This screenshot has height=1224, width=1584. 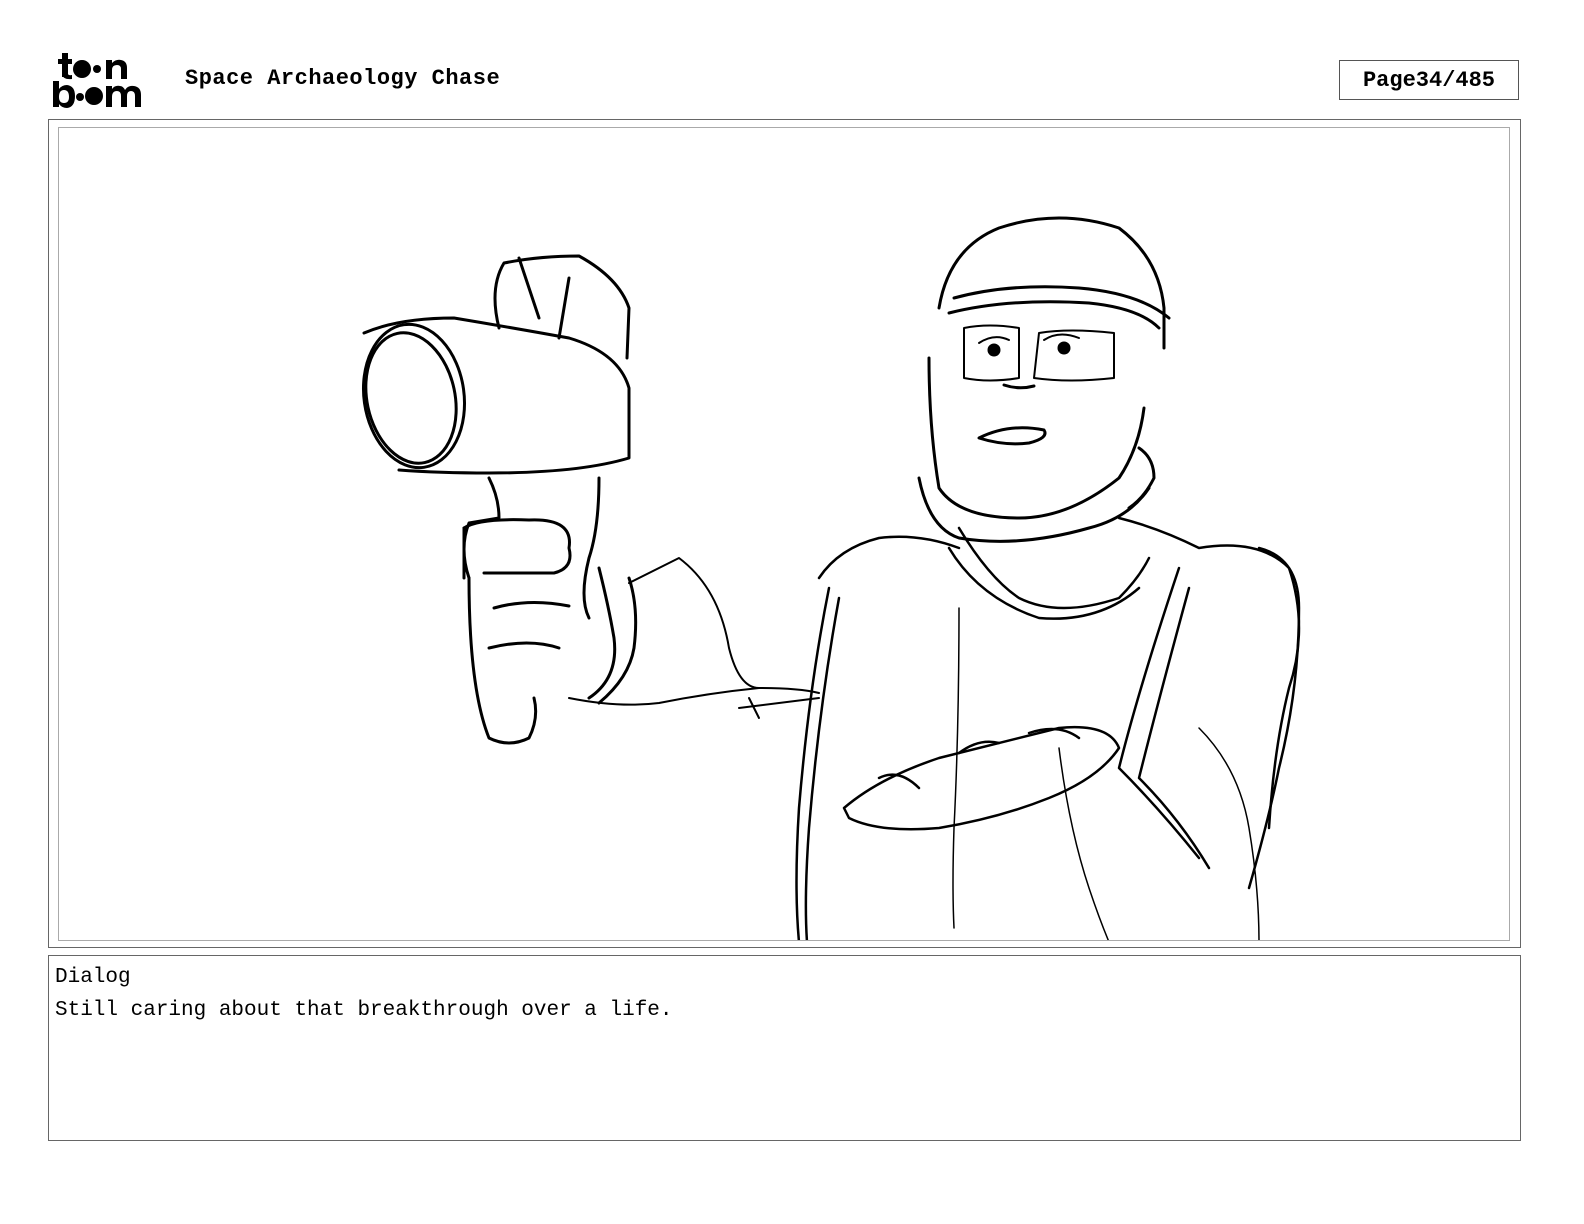 I want to click on page-label: Page, so click(x=1389, y=80).